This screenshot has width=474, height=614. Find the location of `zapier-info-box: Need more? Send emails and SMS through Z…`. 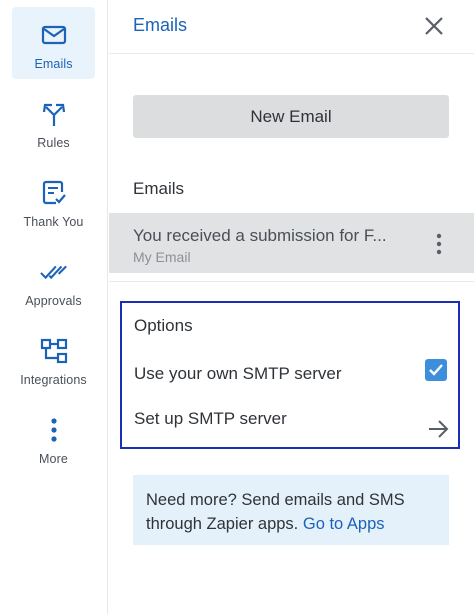

zapier-info-box: Need more? Send emails and SMS through Z… is located at coordinates (291, 510).